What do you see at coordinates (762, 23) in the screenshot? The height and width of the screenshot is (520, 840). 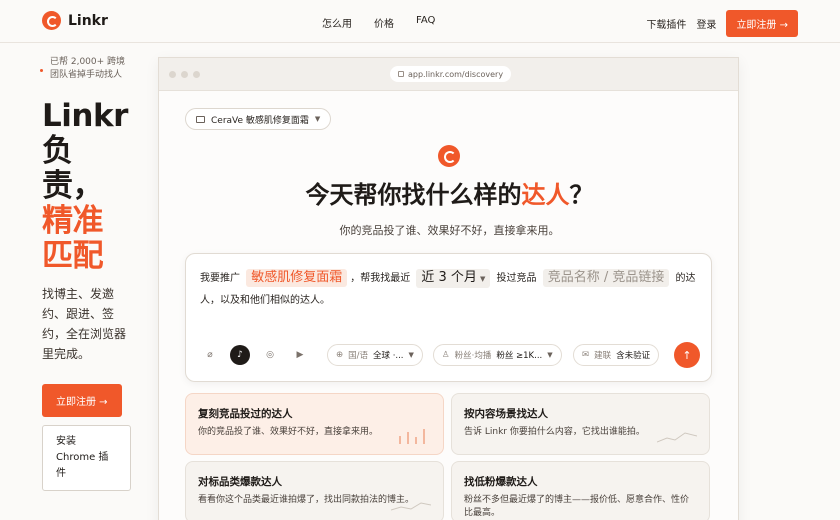 I see `signup-button: 立即注册 →` at bounding box center [762, 23].